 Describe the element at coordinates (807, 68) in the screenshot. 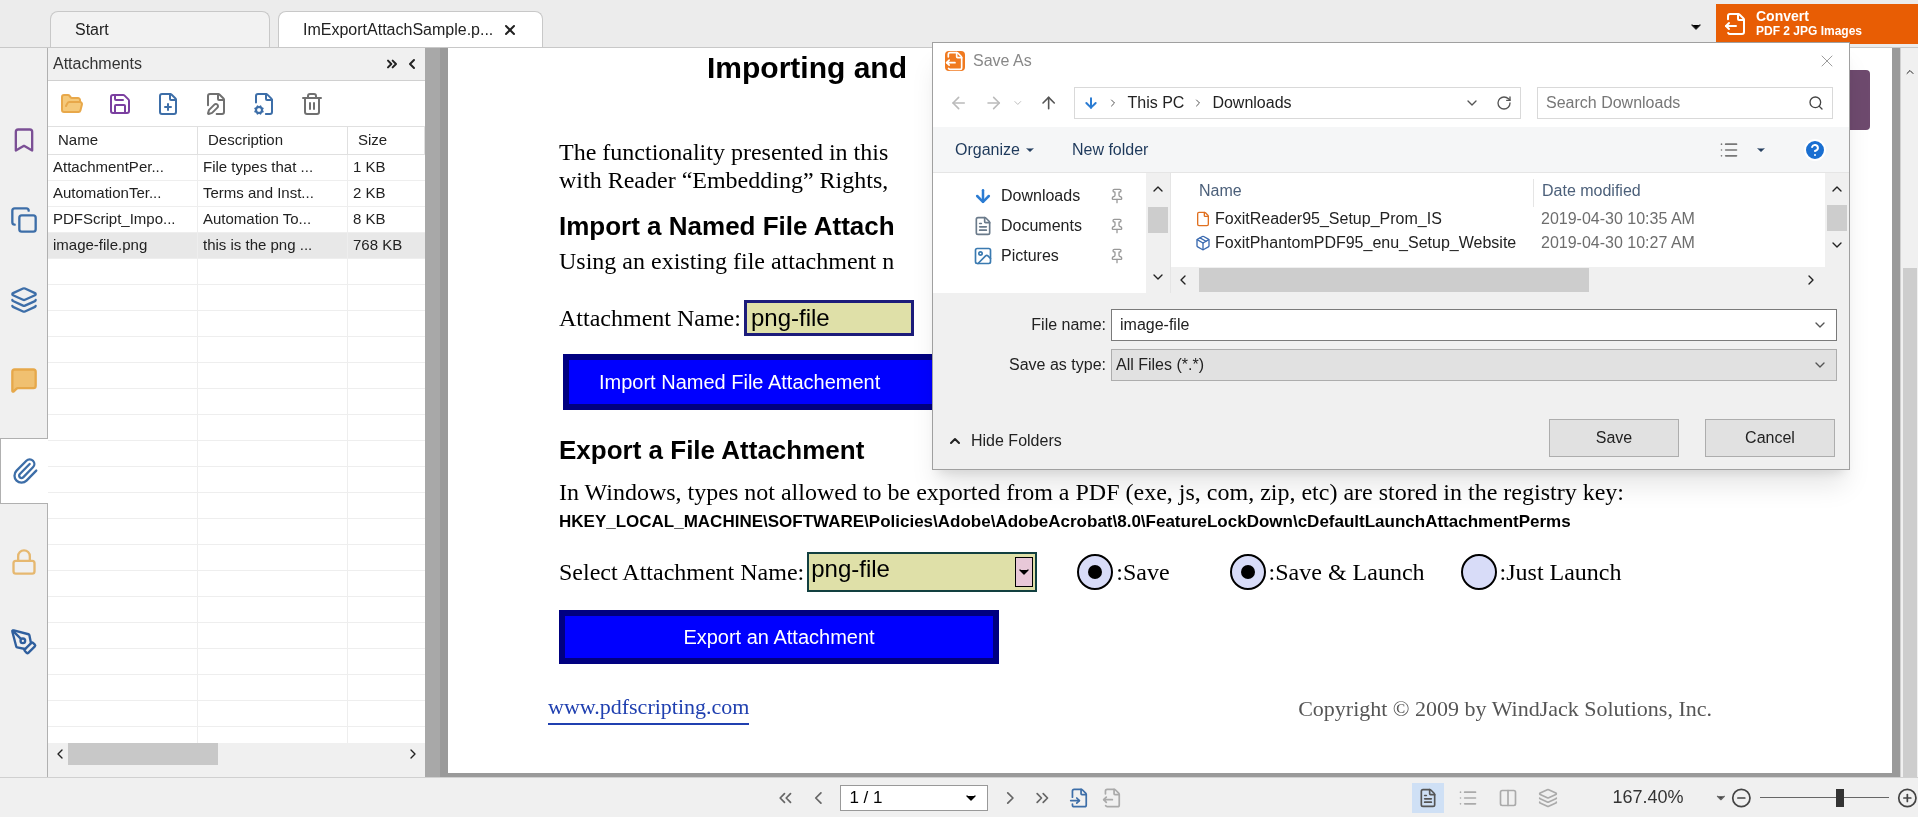

I see `document-title: Importing and` at that location.